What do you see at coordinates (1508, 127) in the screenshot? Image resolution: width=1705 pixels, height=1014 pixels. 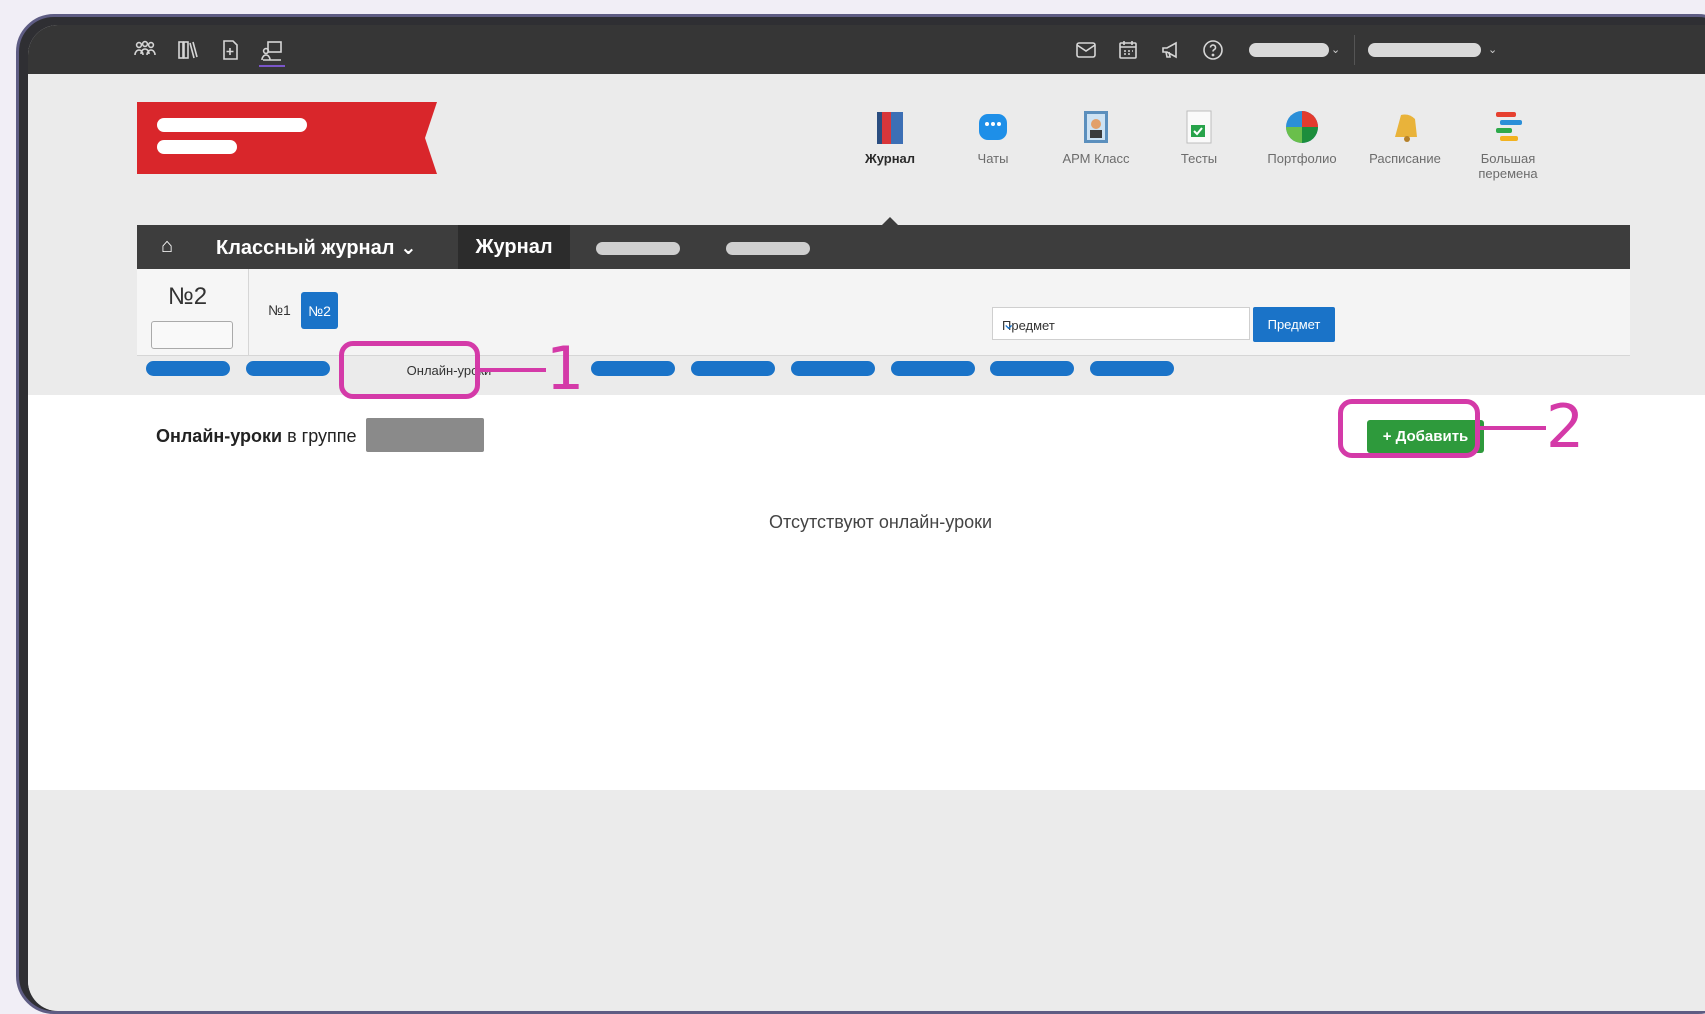 I see `big-break-icon` at bounding box center [1508, 127].